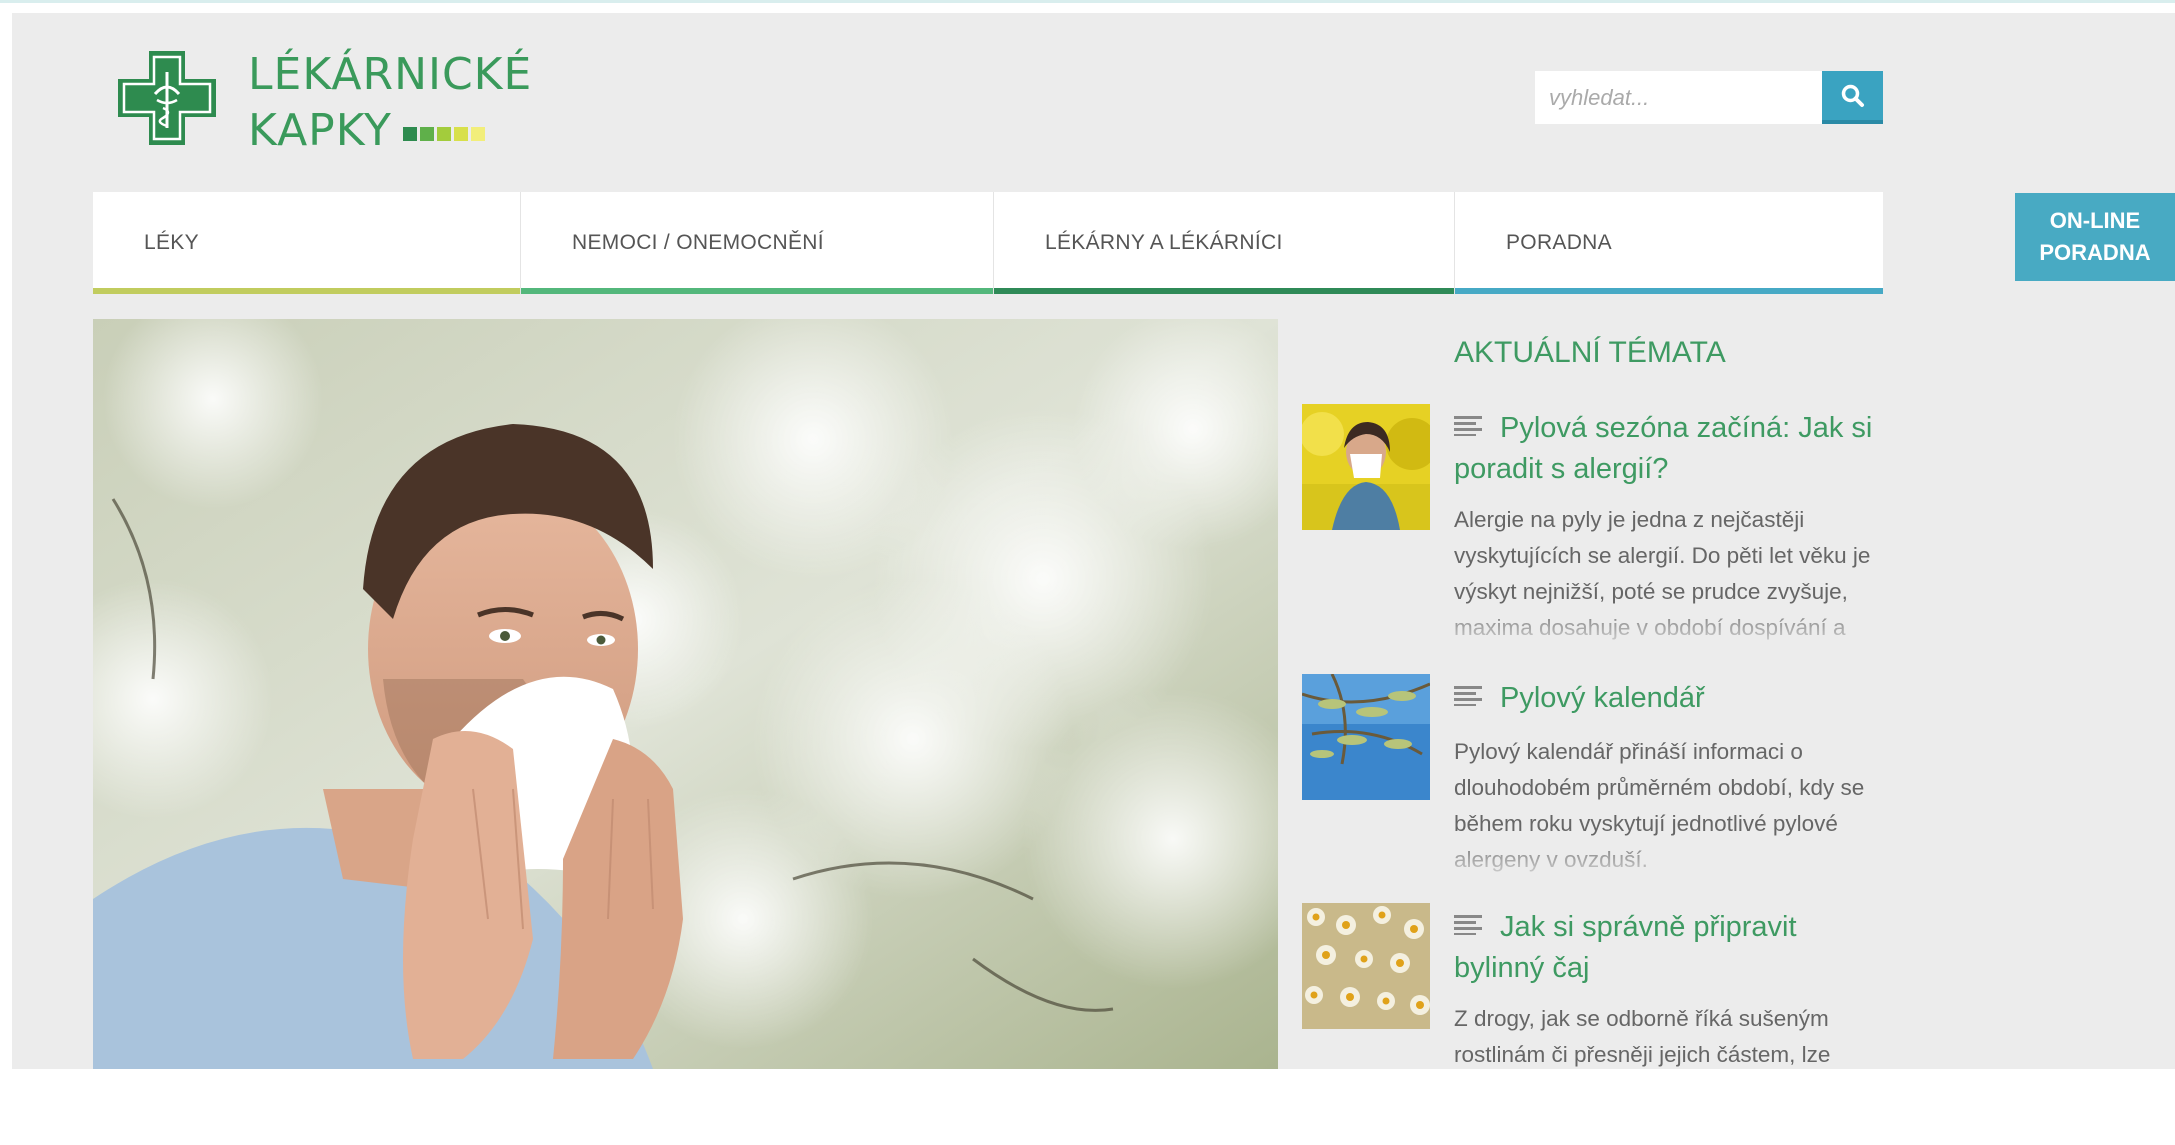 Image resolution: width=2175 pixels, height=1145 pixels. I want to click on logo-wordmark: LÉKÁRNICKÉ KAPKY, so click(390, 103).